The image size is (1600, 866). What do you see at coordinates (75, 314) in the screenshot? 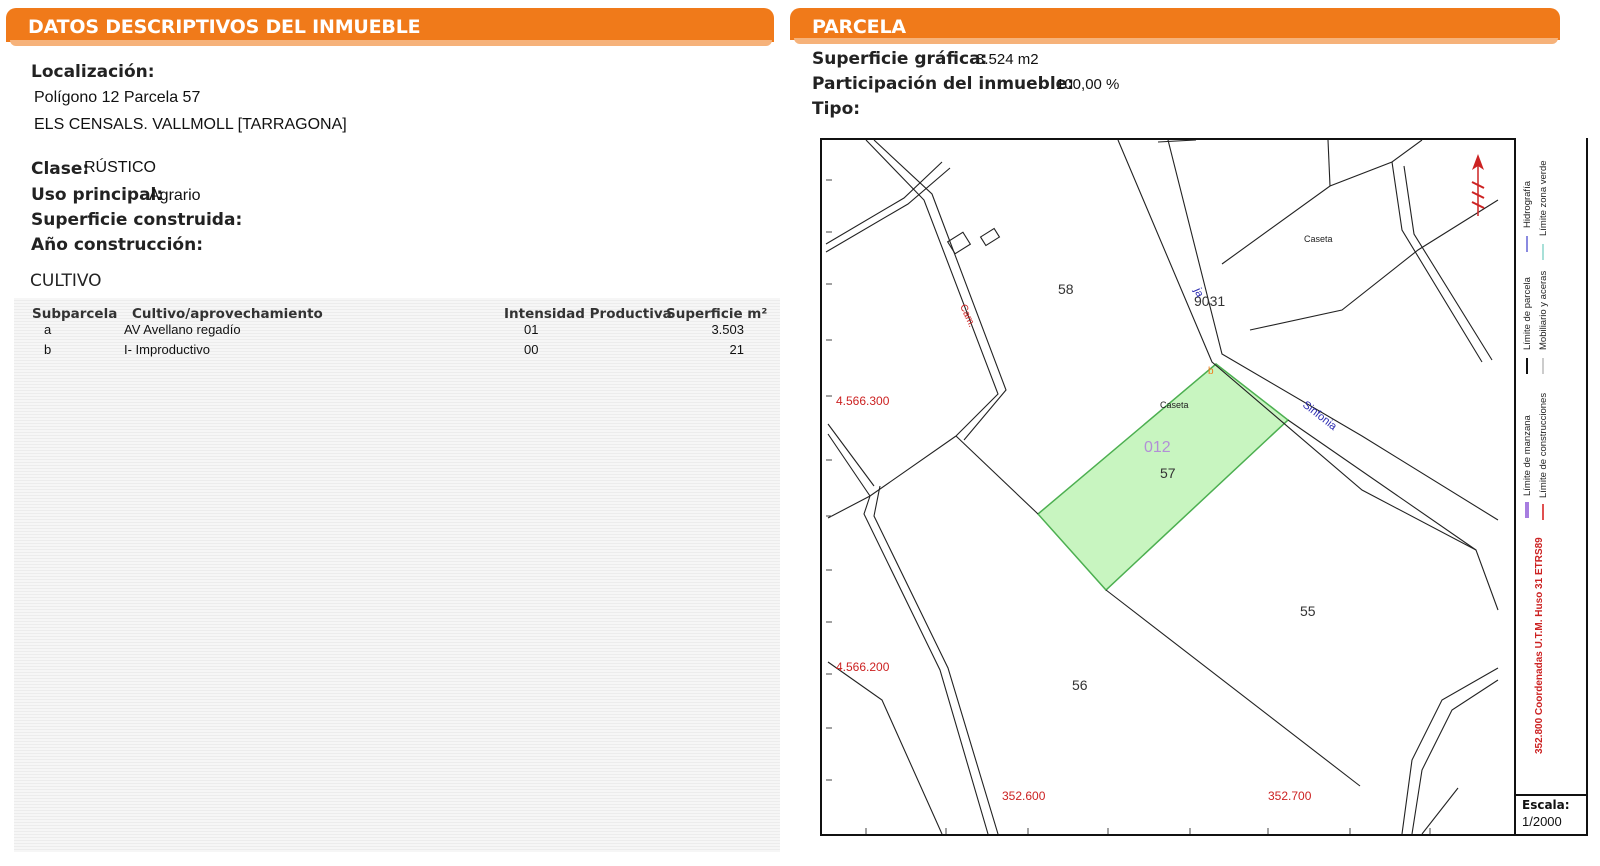
I see `col-header-subparcela: Subparcela` at bounding box center [75, 314].